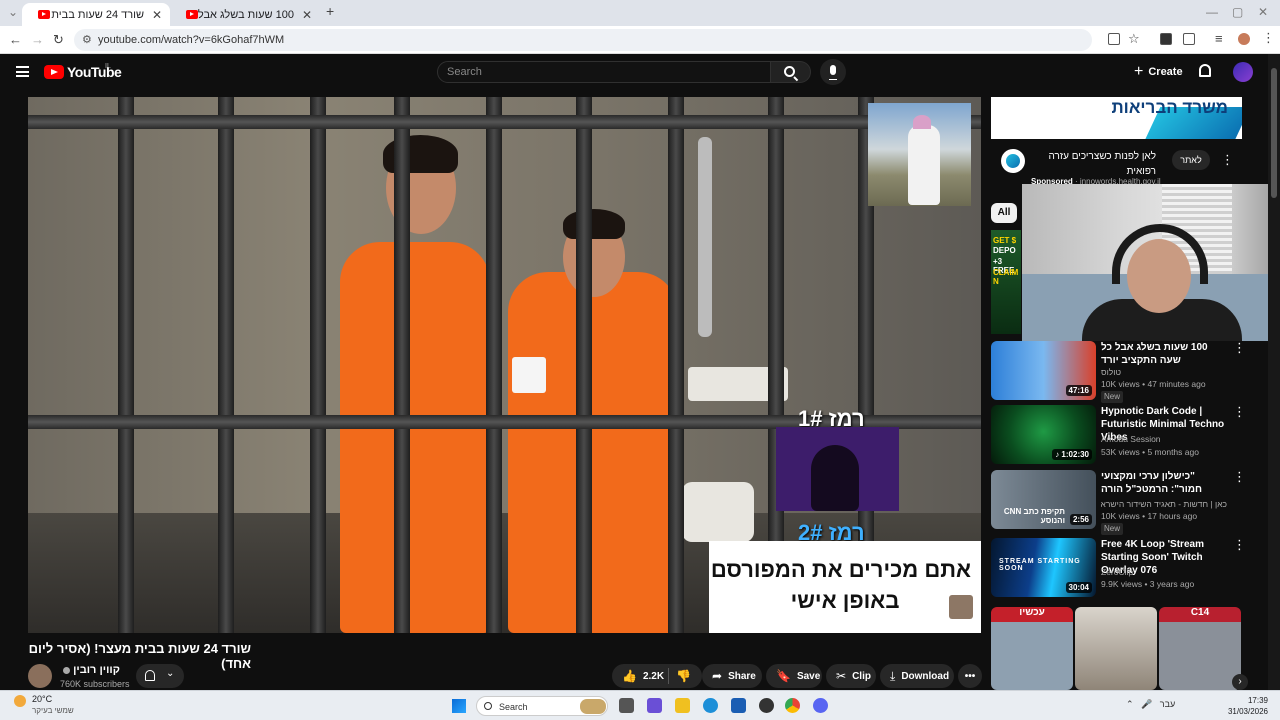 This screenshot has width=1280, height=720. I want to click on bell-icon, so click(150, 675).